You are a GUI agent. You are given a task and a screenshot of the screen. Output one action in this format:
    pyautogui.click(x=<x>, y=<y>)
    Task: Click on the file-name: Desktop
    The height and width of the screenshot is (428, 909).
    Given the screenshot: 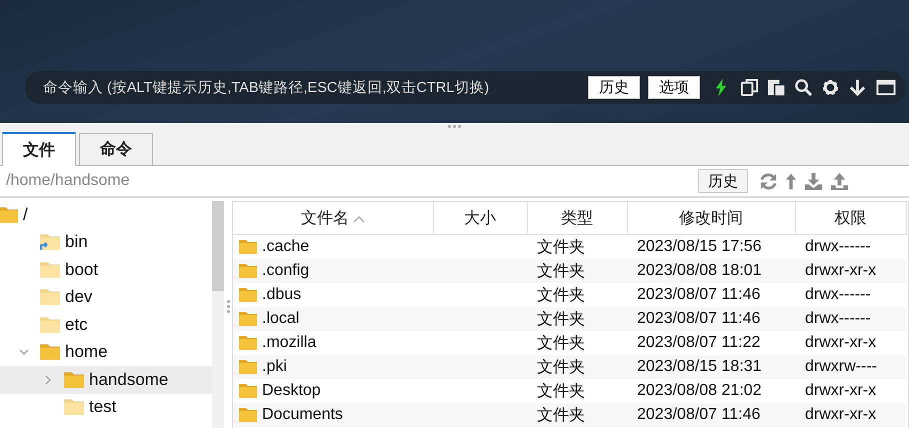 What is the action you would take?
    pyautogui.click(x=291, y=391)
    